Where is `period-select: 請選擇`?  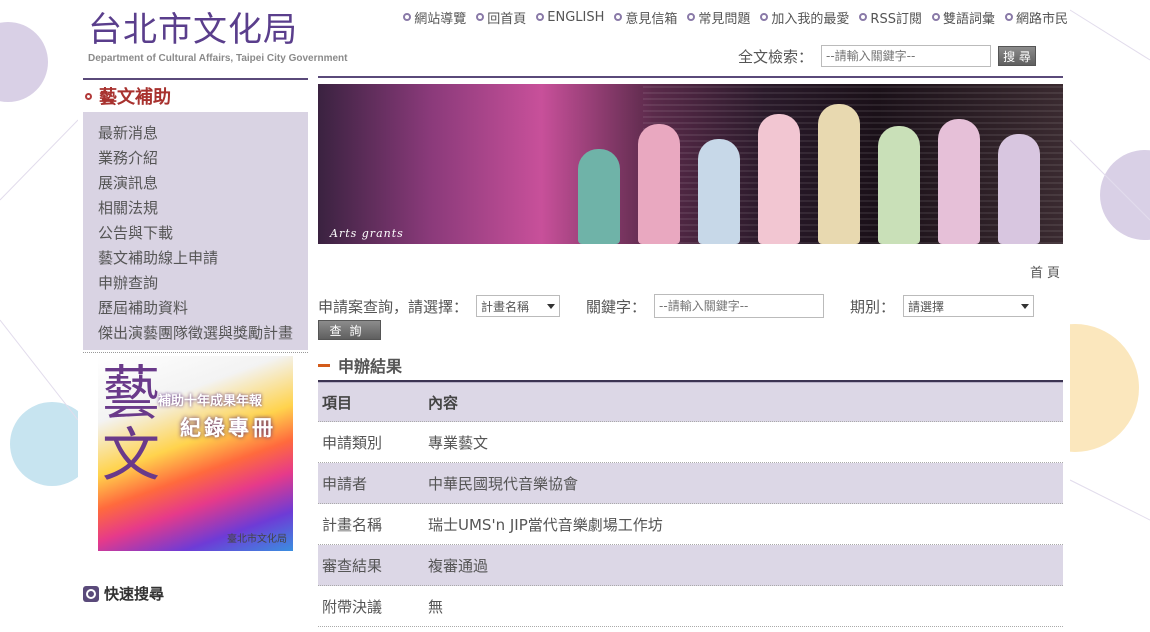 period-select: 請選擇 is located at coordinates (969, 306).